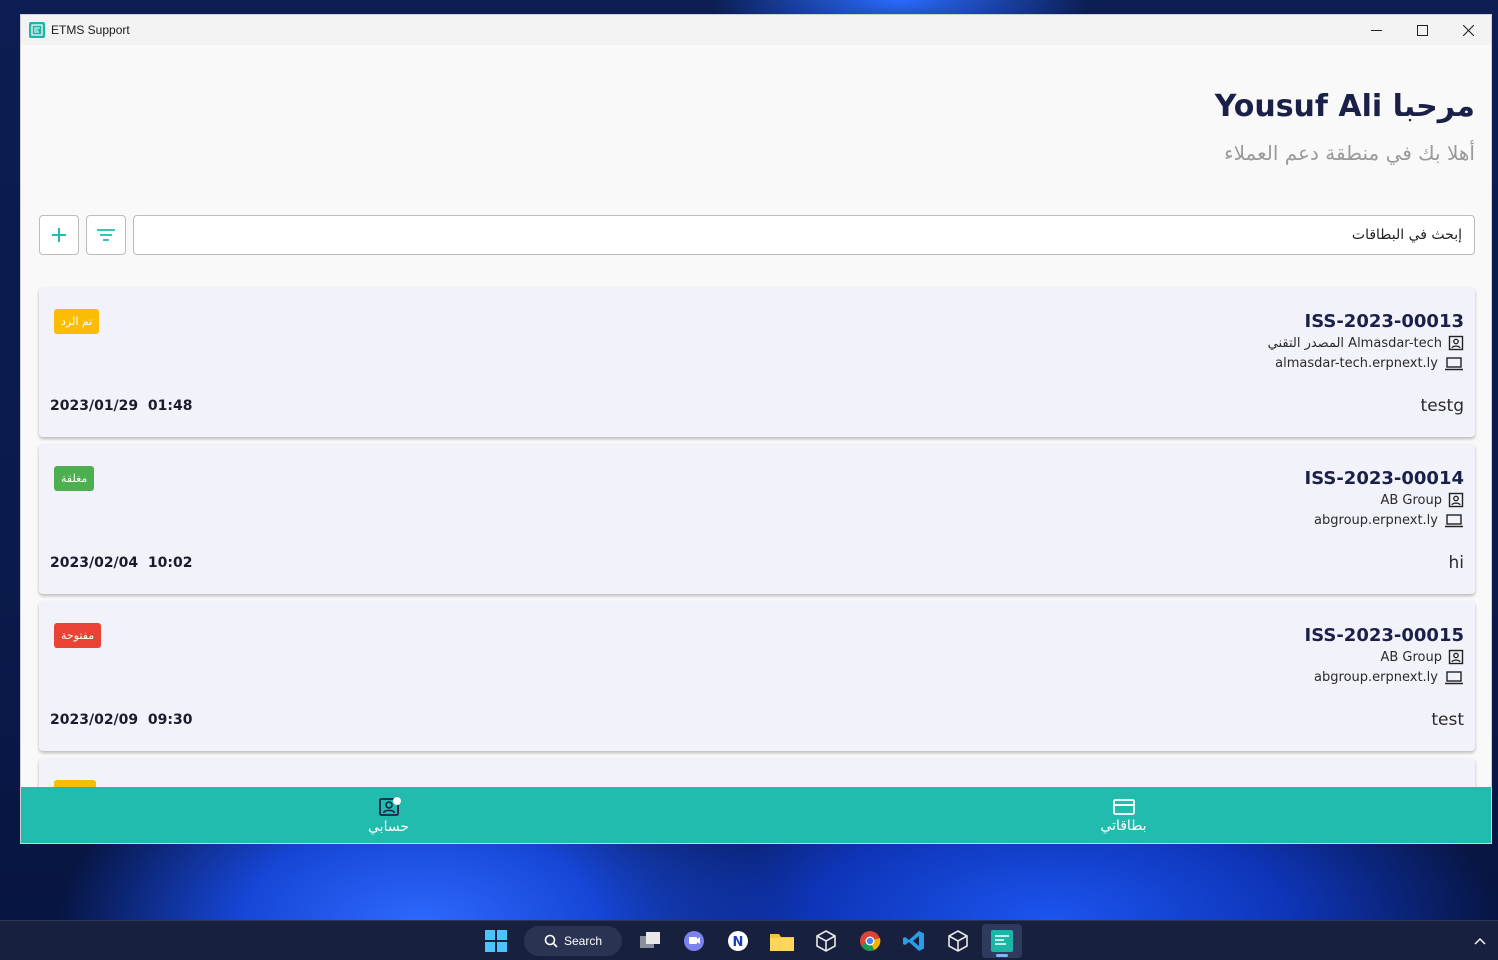  What do you see at coordinates (77, 321) in the screenshot?
I see `status-badge: تم الرد` at bounding box center [77, 321].